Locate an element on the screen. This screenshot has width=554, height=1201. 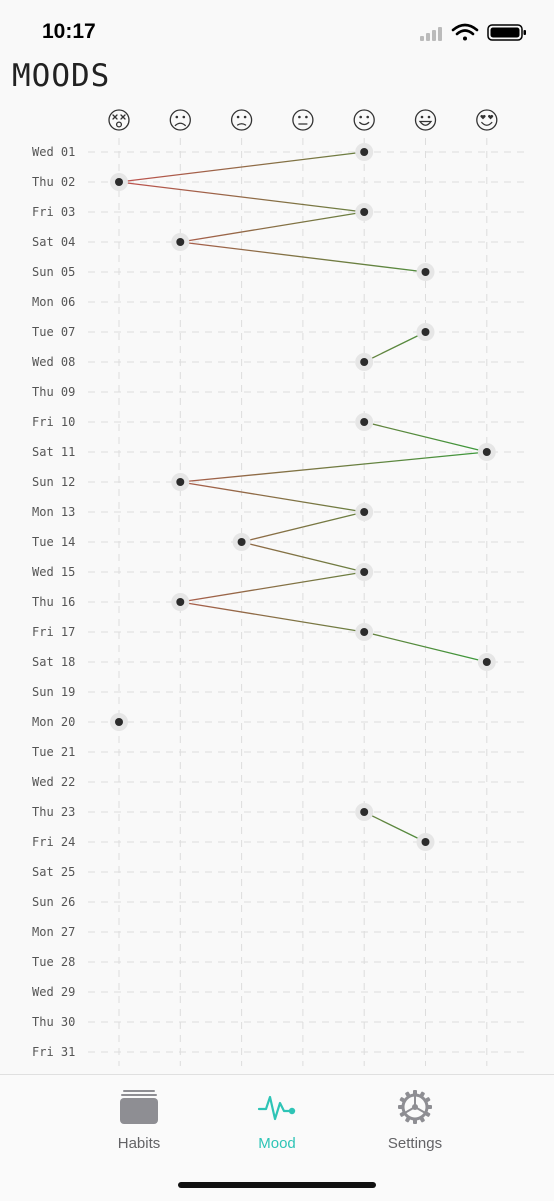
heartbeat-icon is located at coordinates (276, 1108).